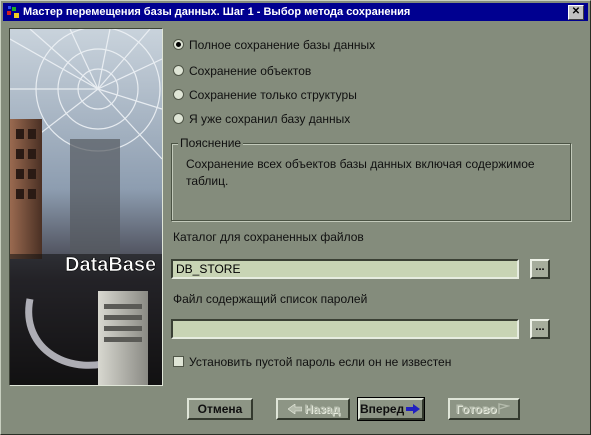 This screenshot has height=435, width=591. What do you see at coordinates (273, 95) in the screenshot?
I see `option-label: Сохранение только структуры` at bounding box center [273, 95].